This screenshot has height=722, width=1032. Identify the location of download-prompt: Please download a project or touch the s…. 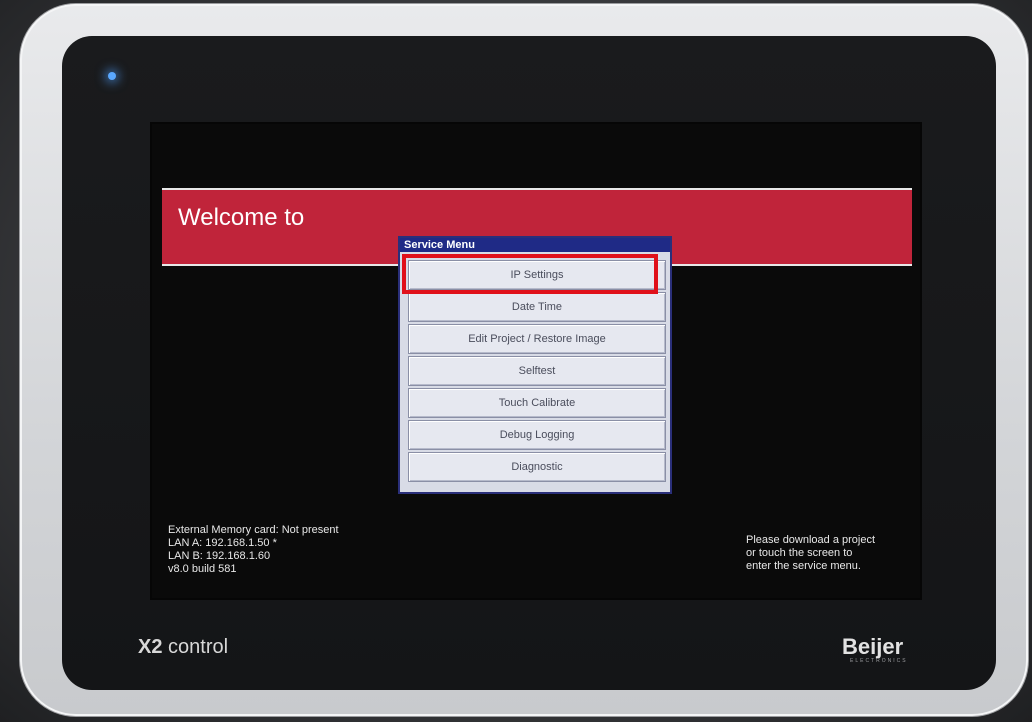
(810, 553).